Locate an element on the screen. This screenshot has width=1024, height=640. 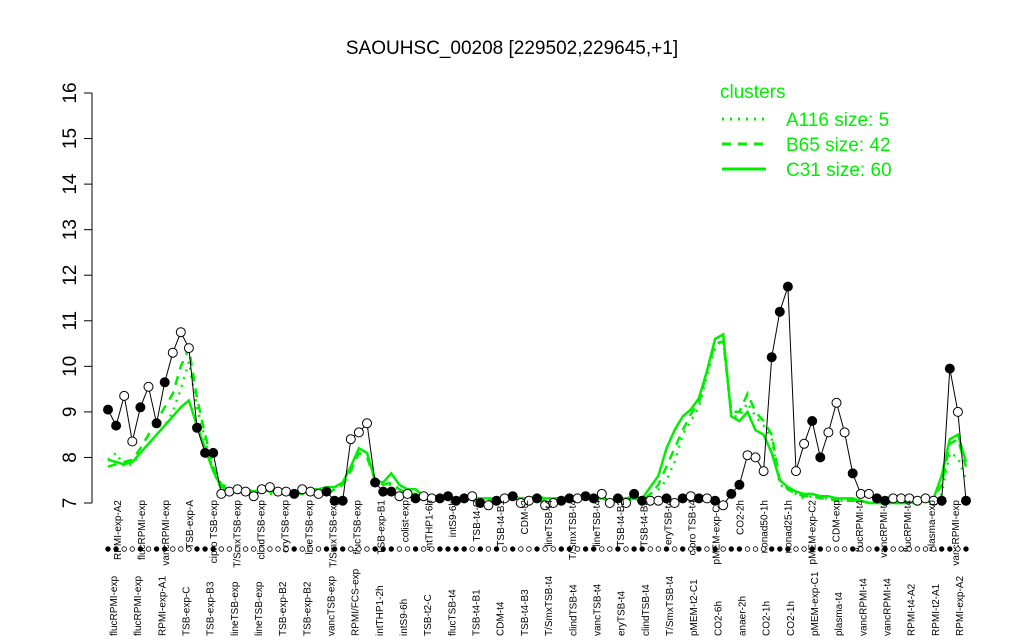
top-label: nonad50-1h is located at coordinates (765, 526).